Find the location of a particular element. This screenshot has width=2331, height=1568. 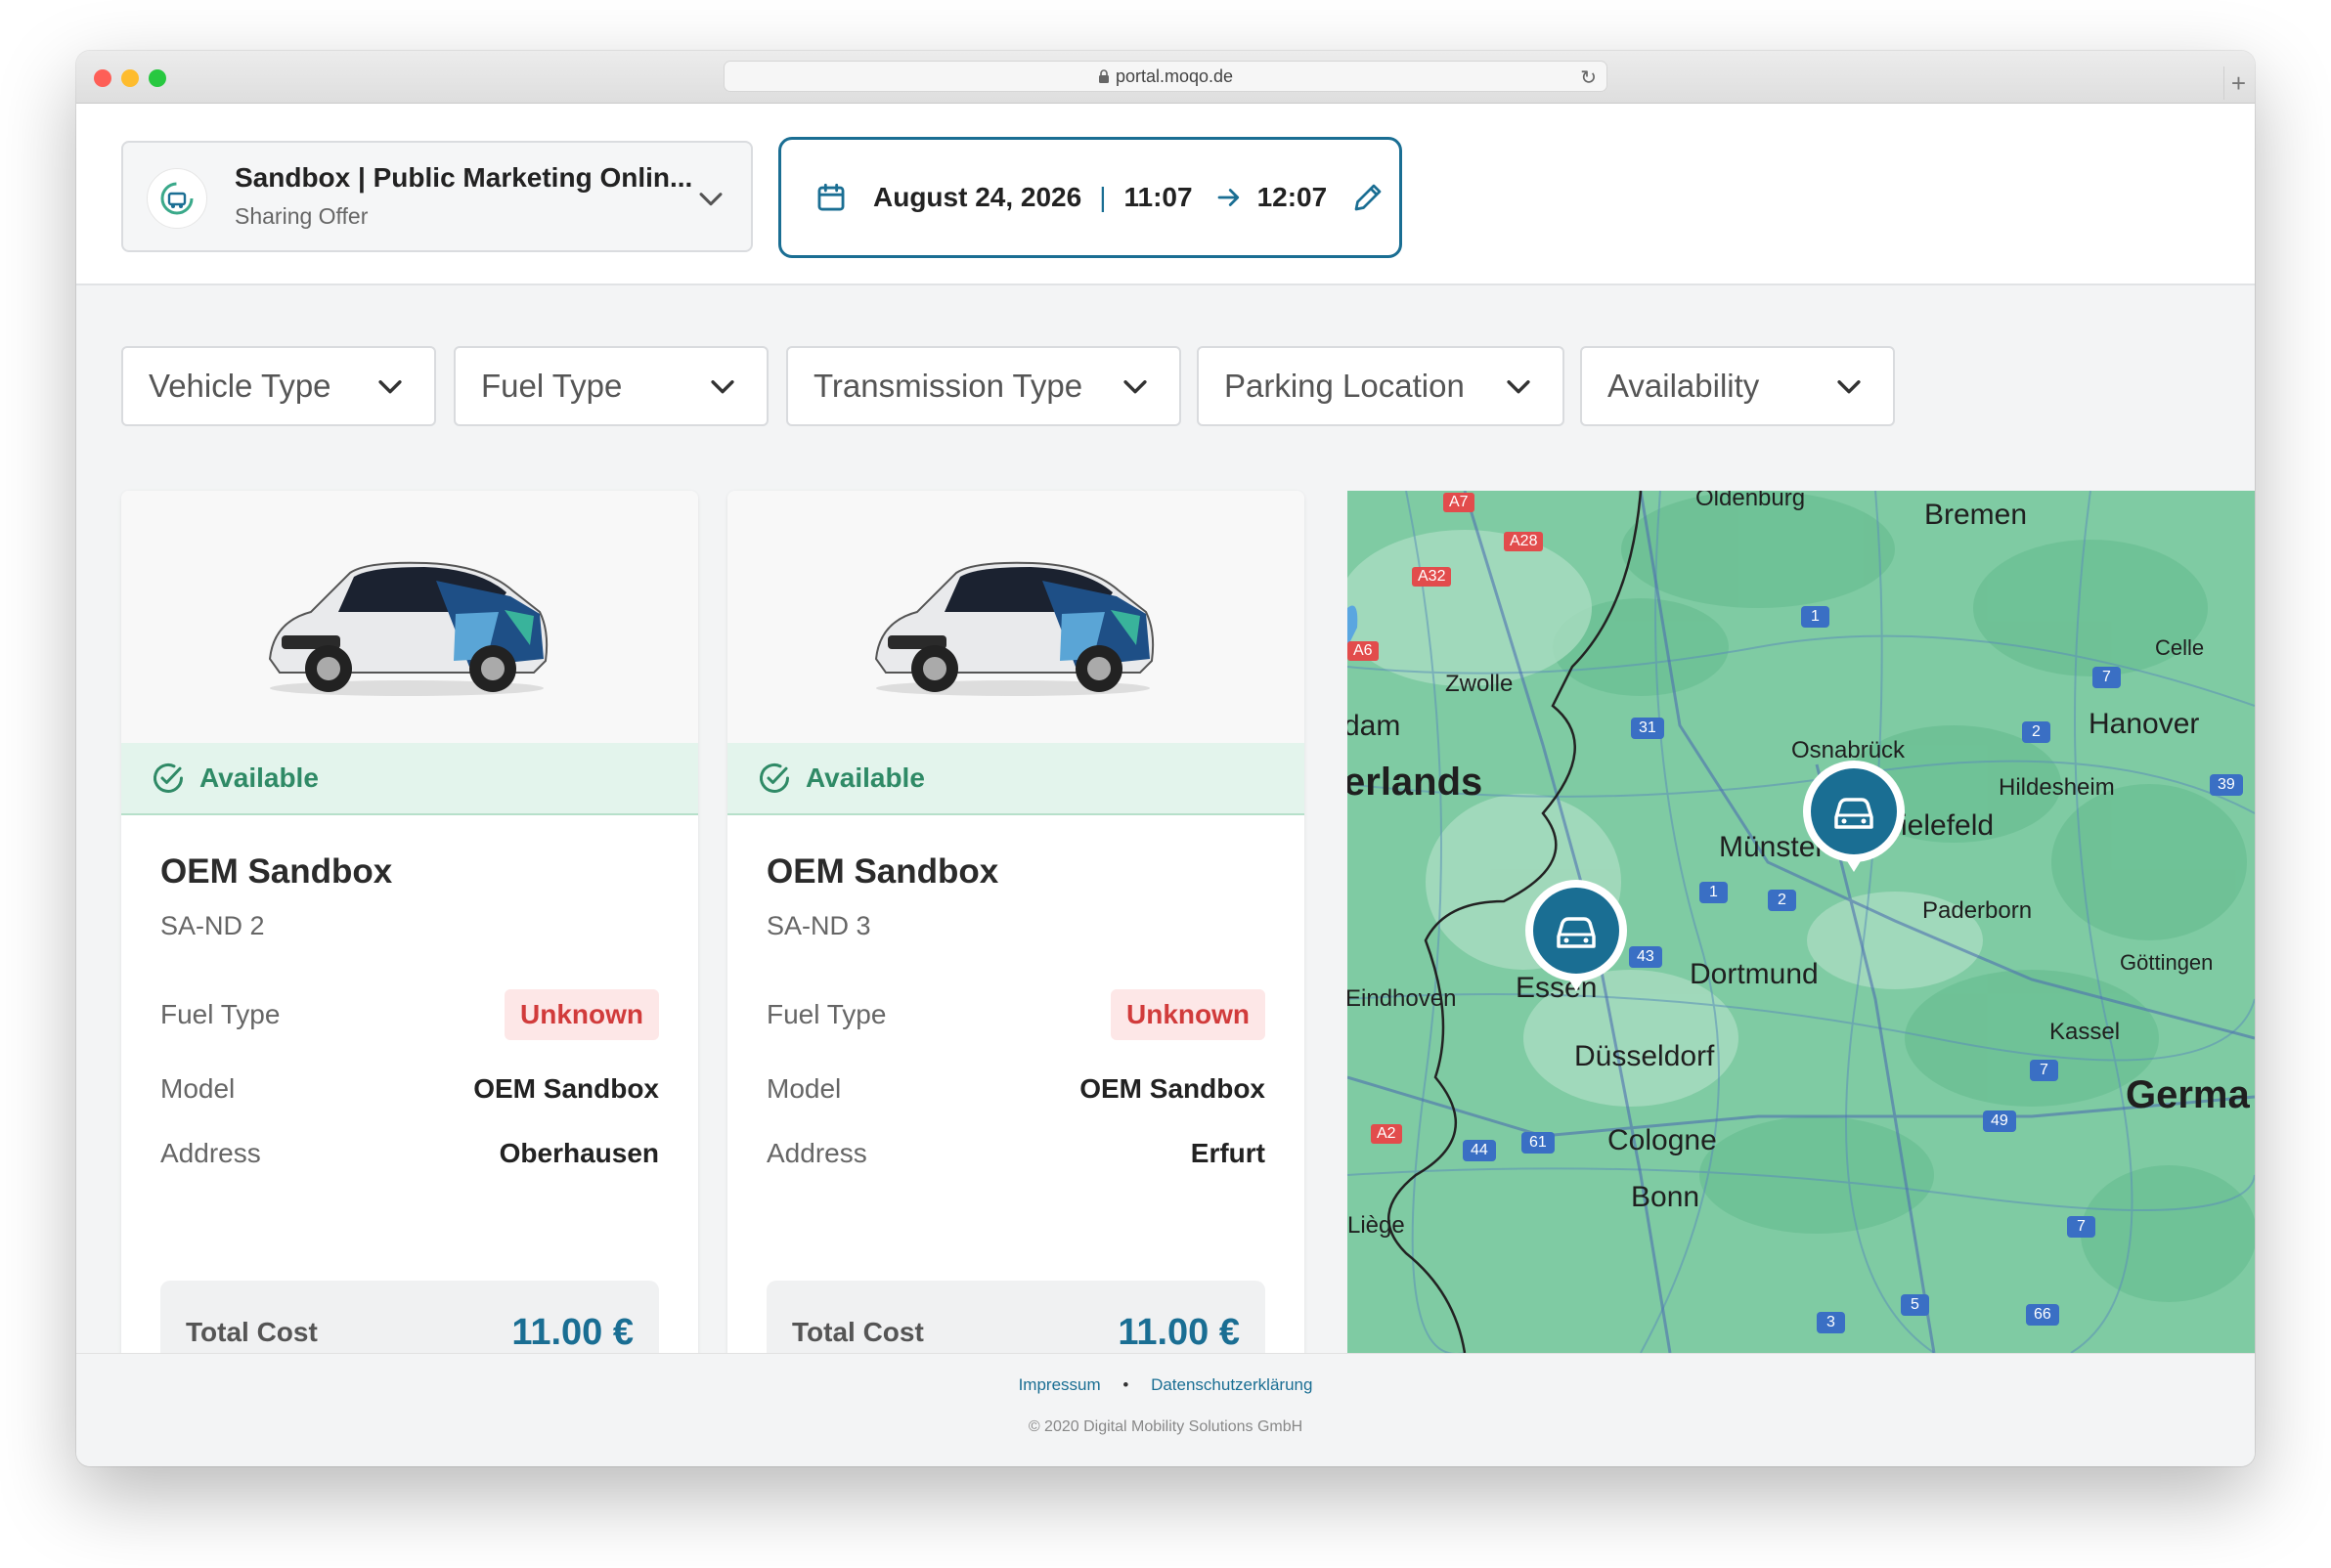

map-city-label: Bremen is located at coordinates (1976, 515).